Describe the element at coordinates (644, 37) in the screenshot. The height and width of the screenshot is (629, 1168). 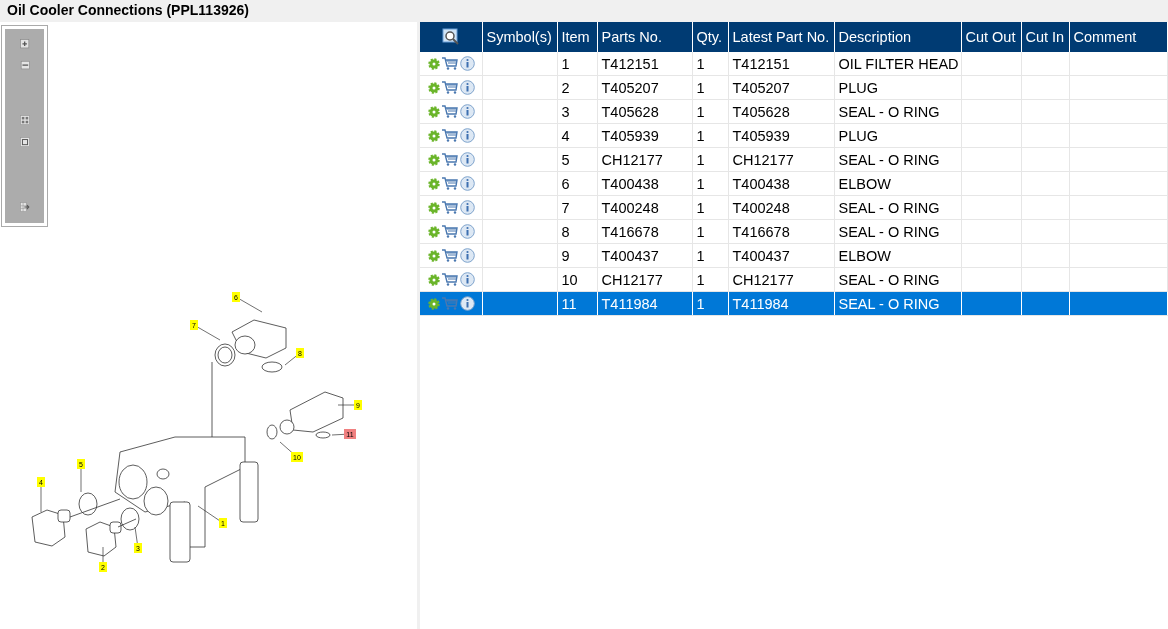
I see `column-header: Parts No.` at that location.